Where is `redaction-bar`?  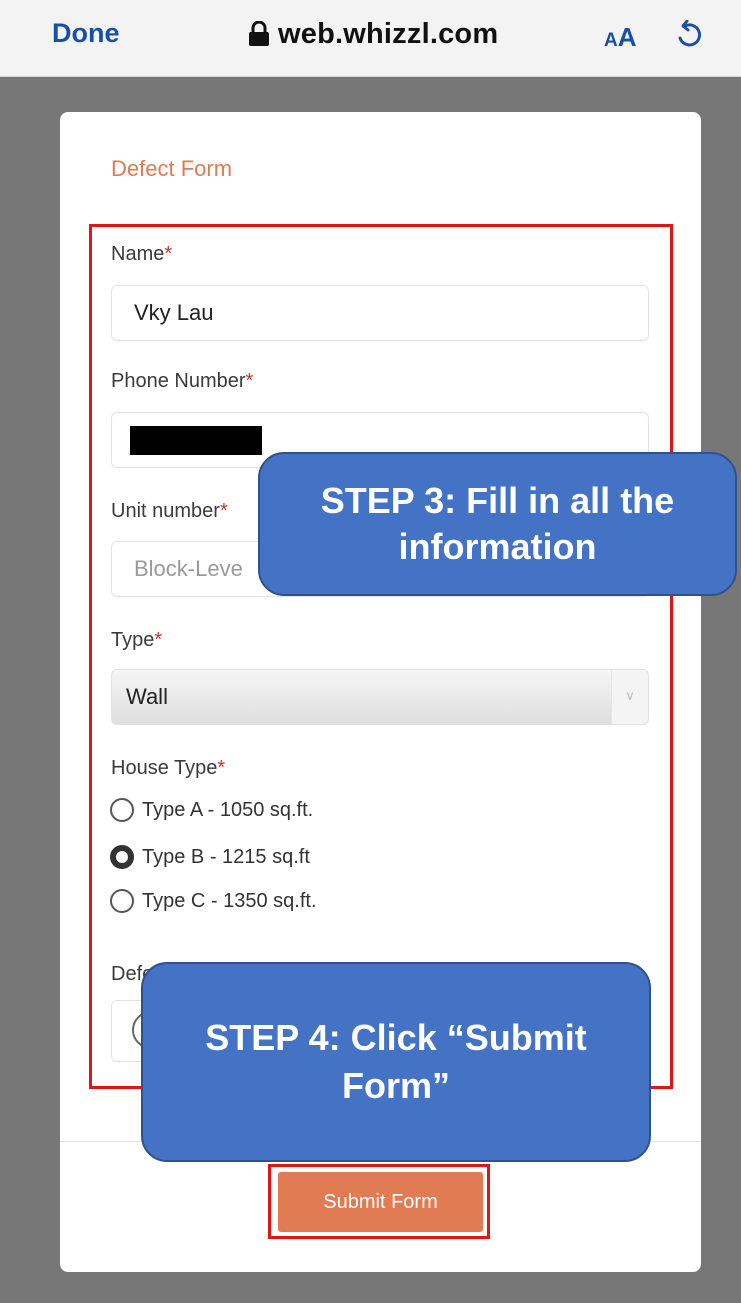
redaction-bar is located at coordinates (196, 440).